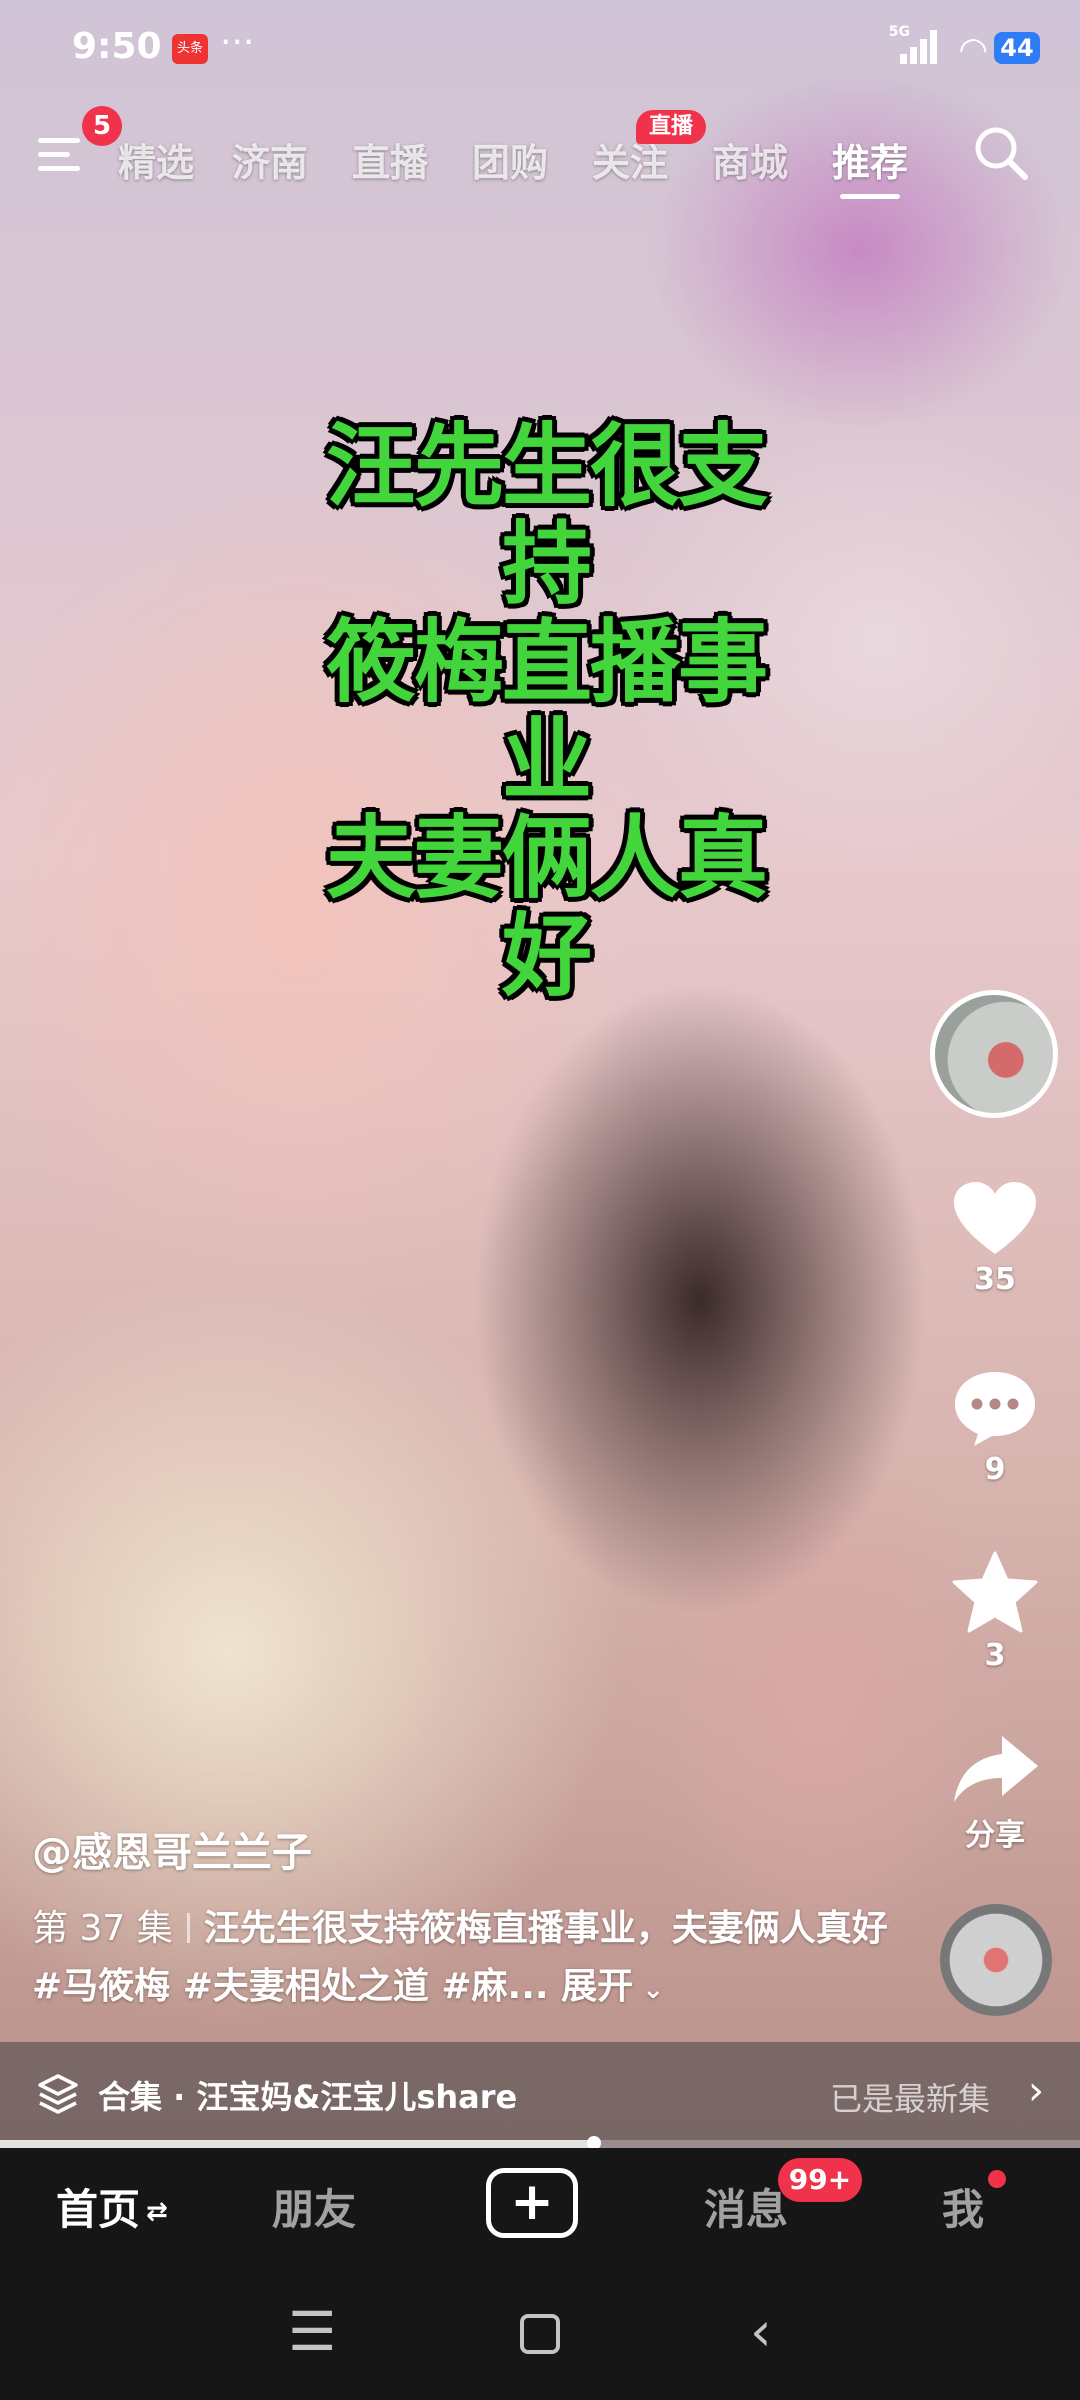 This screenshot has width=1080, height=2400. What do you see at coordinates (58, 2094) in the screenshot?
I see `layers-icon` at bounding box center [58, 2094].